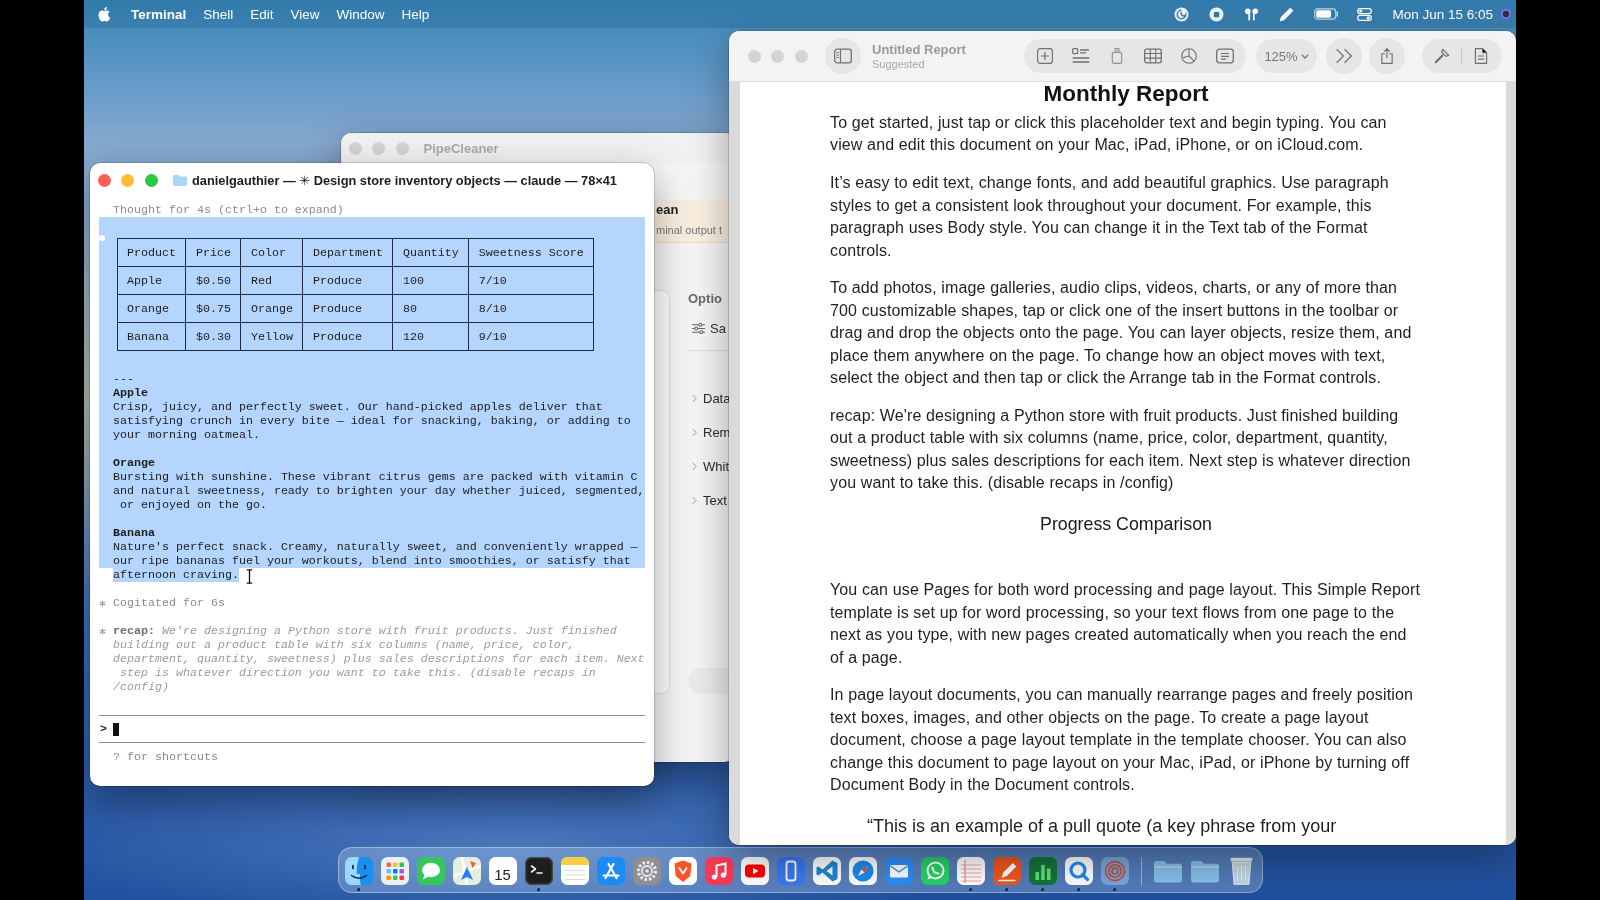 This screenshot has width=1600, height=900. What do you see at coordinates (379, 659) in the screenshot?
I see `recap-text: recap: We're designing a Python store with fruit products. Just finished building out a product table with six columns (name, price, color, department, quantity, sweetness) plus sales descriptions for each item. Next step is whatever direction you want to take this. (disable recaps in /config)` at bounding box center [379, 659].